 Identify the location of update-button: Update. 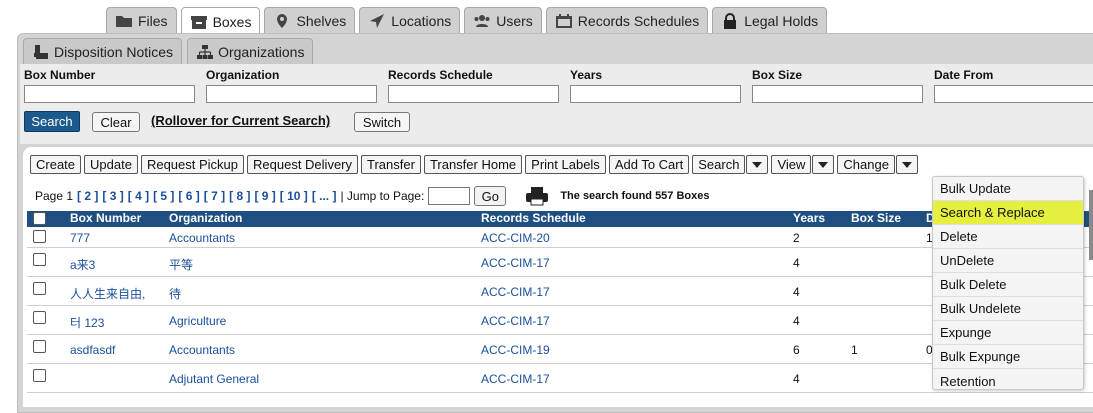
(111, 164).